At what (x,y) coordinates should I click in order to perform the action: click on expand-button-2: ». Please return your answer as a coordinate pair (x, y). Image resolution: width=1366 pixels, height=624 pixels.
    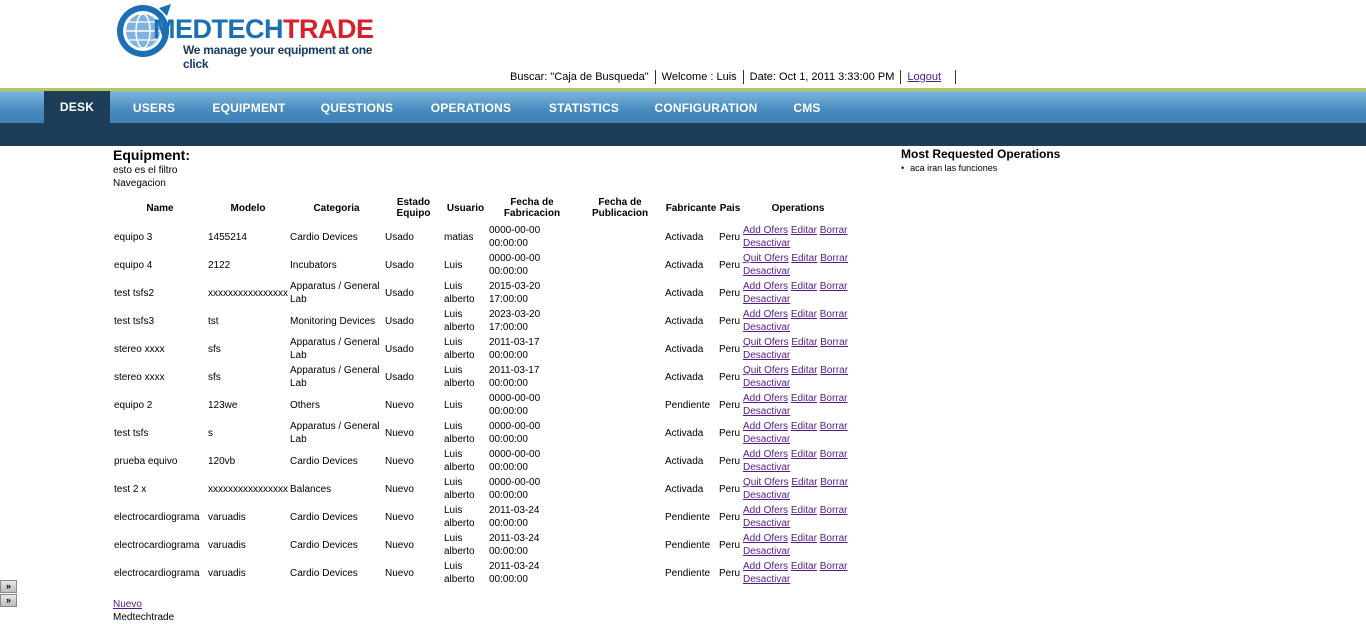
    Looking at the image, I should click on (8, 600).